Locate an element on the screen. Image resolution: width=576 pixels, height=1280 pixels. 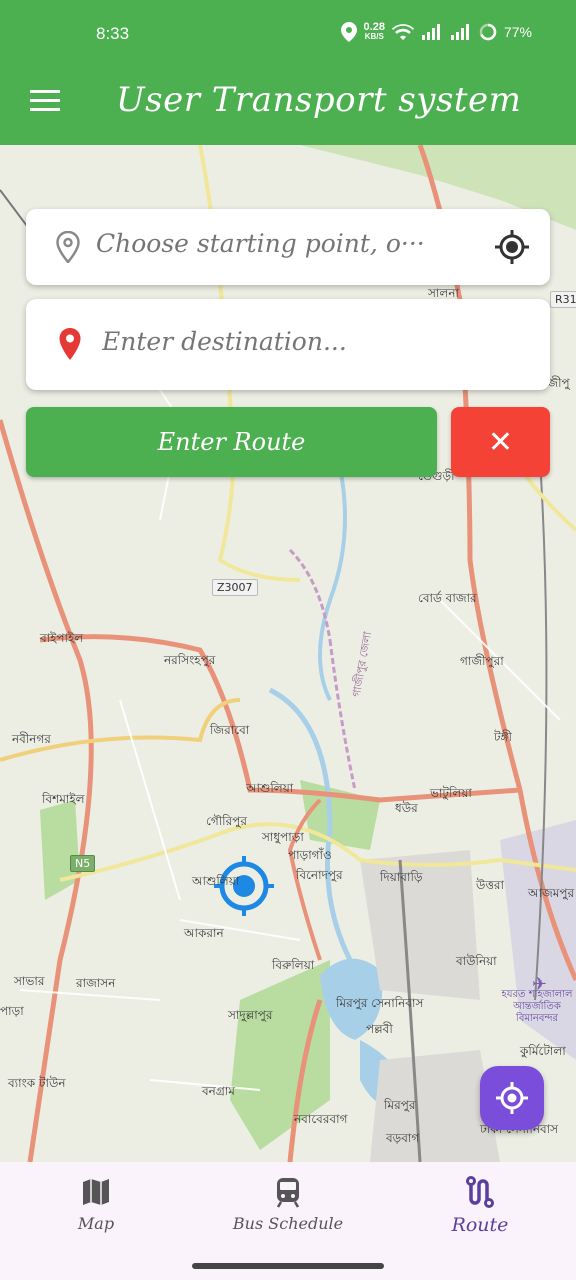
system-home-area is located at coordinates (288, 1268).